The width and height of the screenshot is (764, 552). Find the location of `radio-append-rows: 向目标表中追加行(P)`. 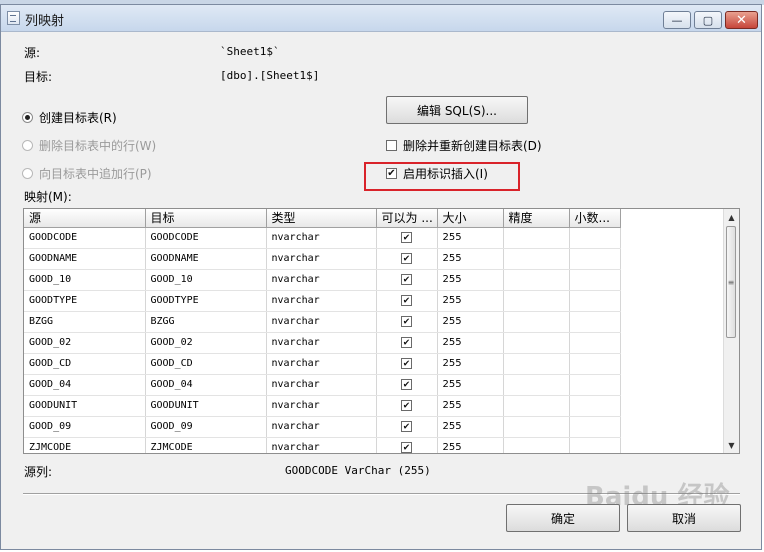

radio-append-rows: 向目标表中追加行(P) is located at coordinates (87, 173).